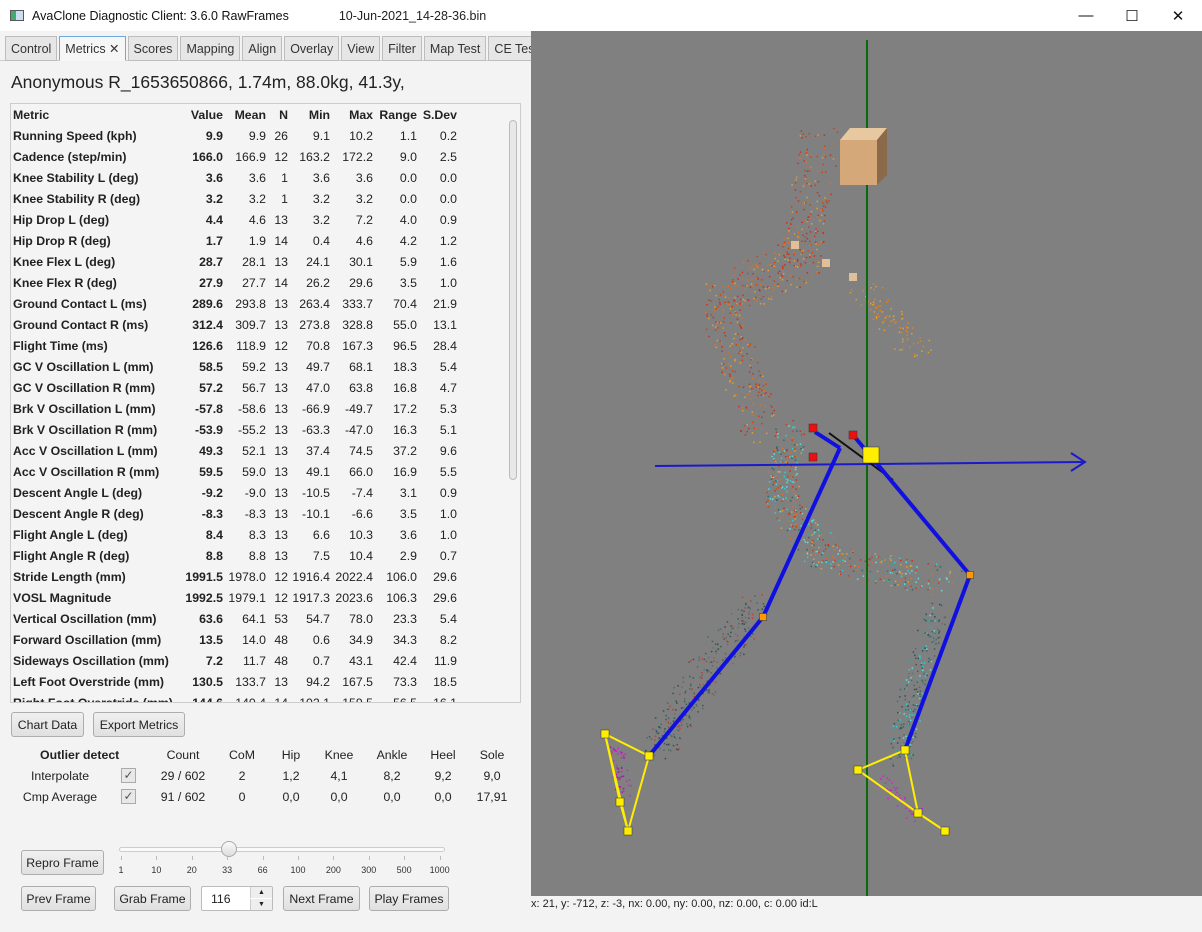 Image resolution: width=1202 pixels, height=932 pixels. Describe the element at coordinates (128, 796) in the screenshot. I see `cmp-average-checkbox: ✓` at that location.